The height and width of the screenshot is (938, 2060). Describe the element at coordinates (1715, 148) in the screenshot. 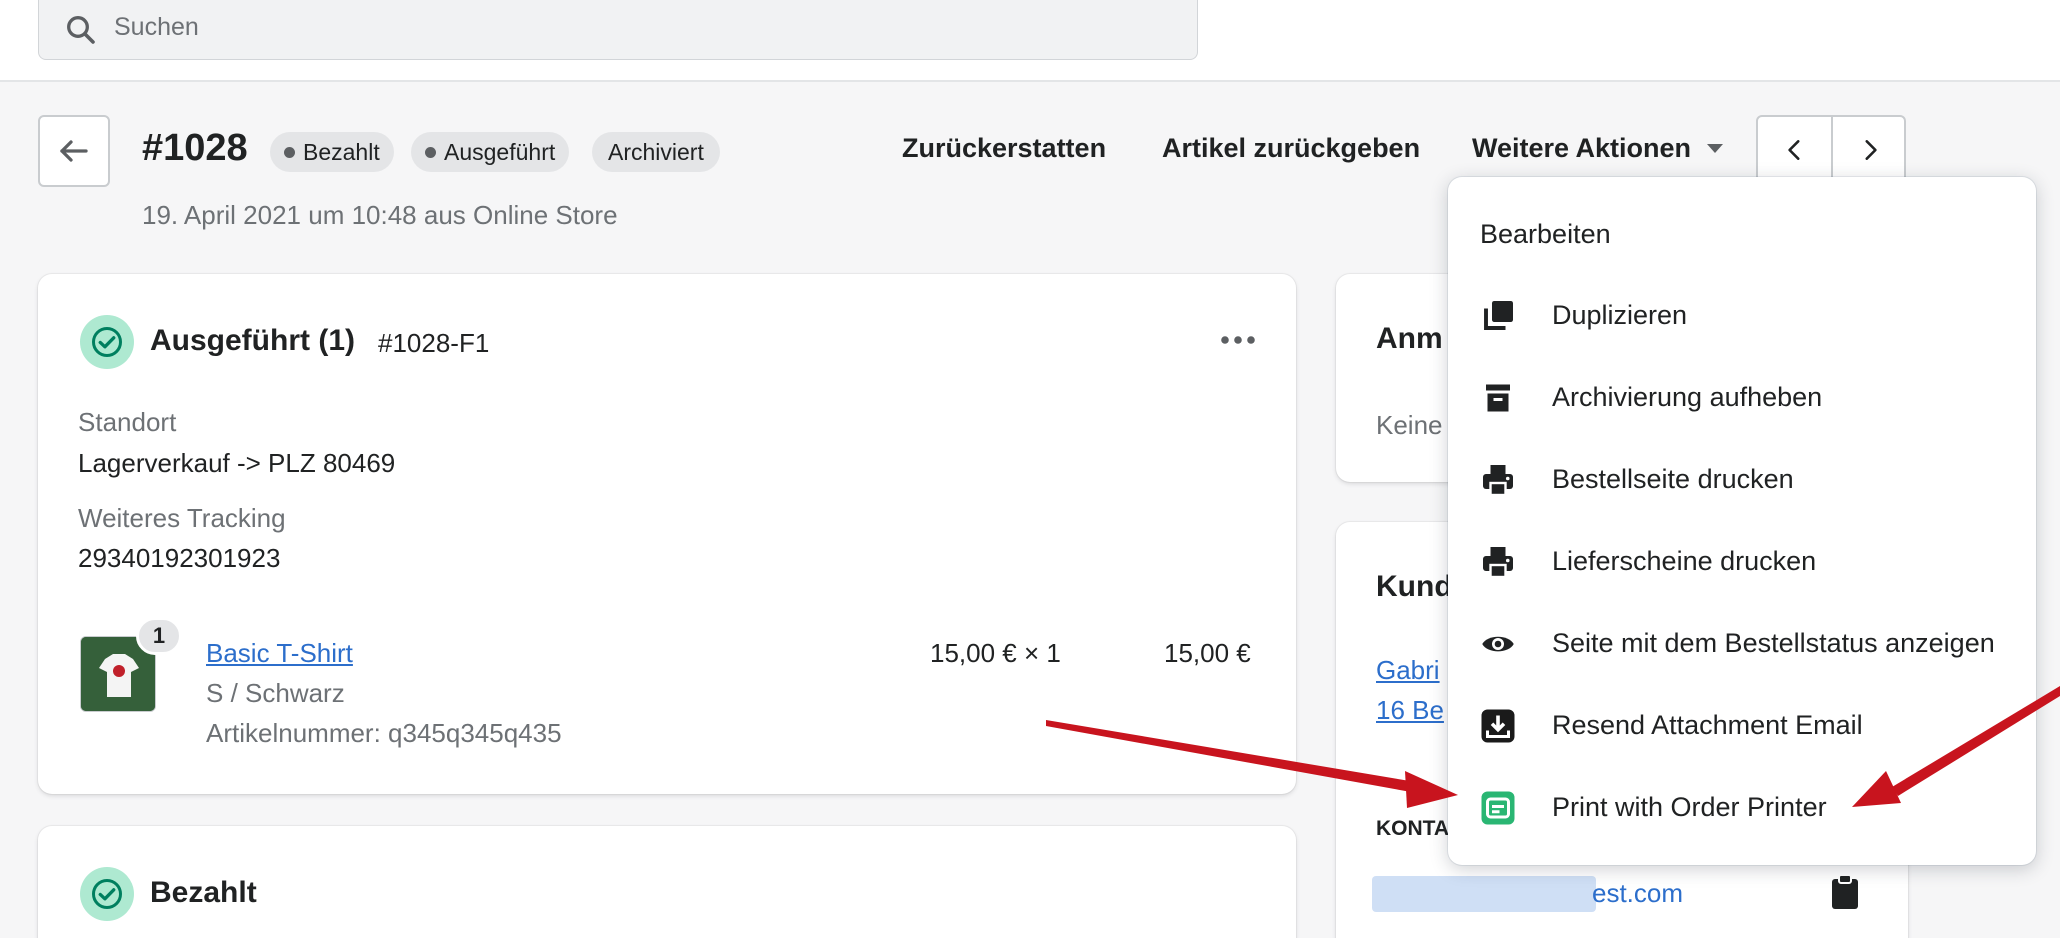

I see `caret-down-icon` at that location.